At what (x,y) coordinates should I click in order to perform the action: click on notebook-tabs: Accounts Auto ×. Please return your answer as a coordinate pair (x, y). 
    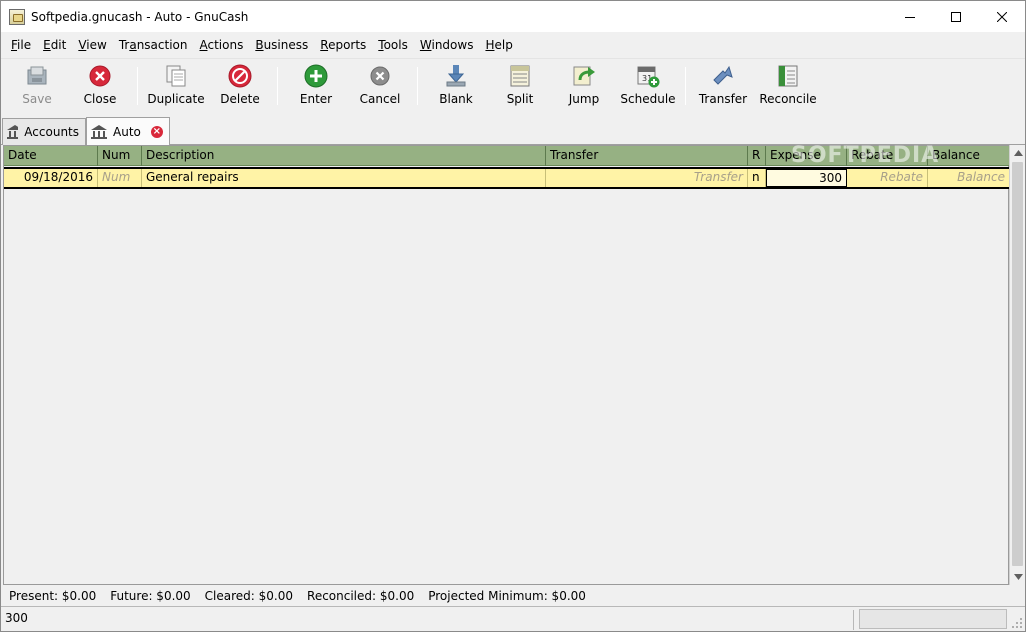
    Looking at the image, I should click on (513, 130).